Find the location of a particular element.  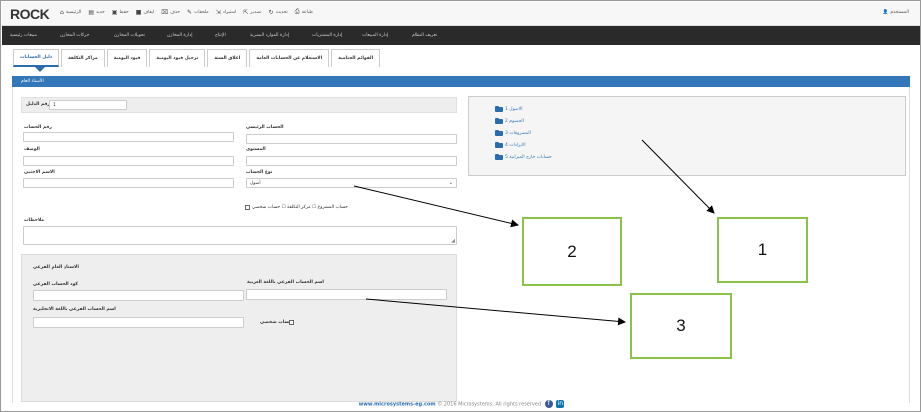

level-label: رقم الدليل is located at coordinates (38, 104).